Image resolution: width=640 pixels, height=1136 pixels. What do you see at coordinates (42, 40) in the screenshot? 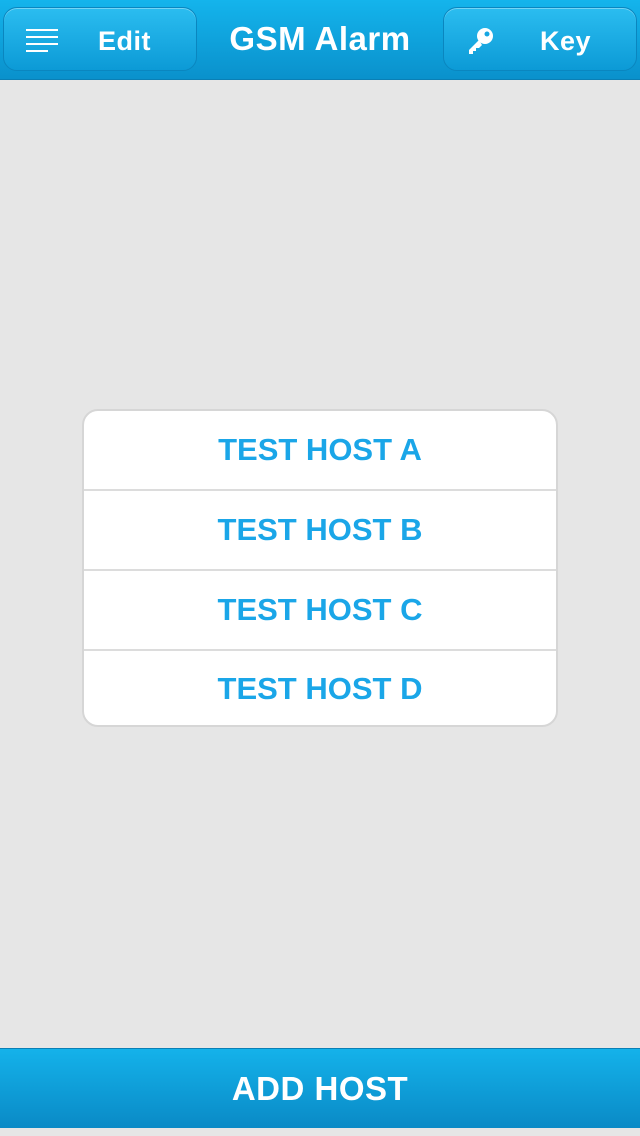
I see `menu-icon` at bounding box center [42, 40].